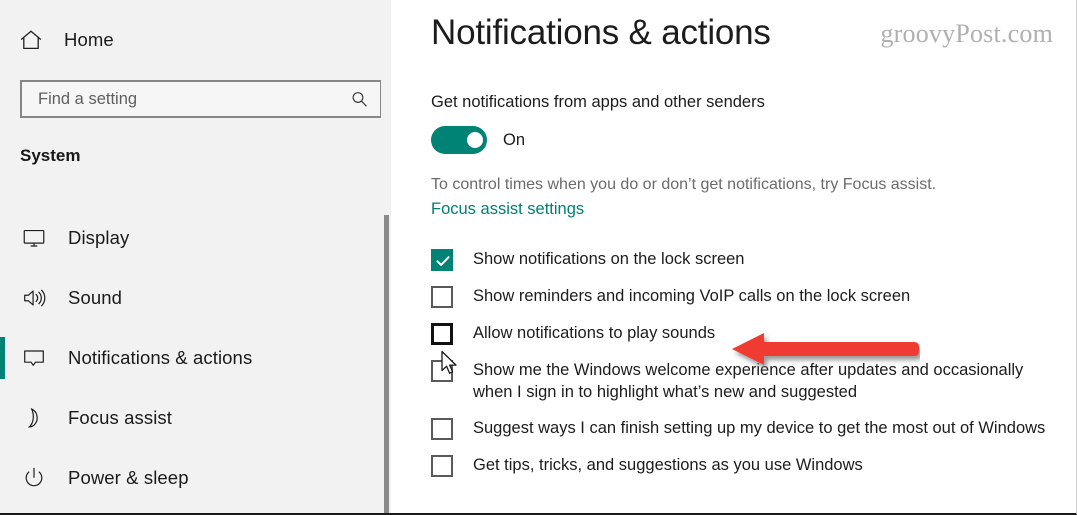  Describe the element at coordinates (475, 140) in the screenshot. I see `toggle-knob` at that location.